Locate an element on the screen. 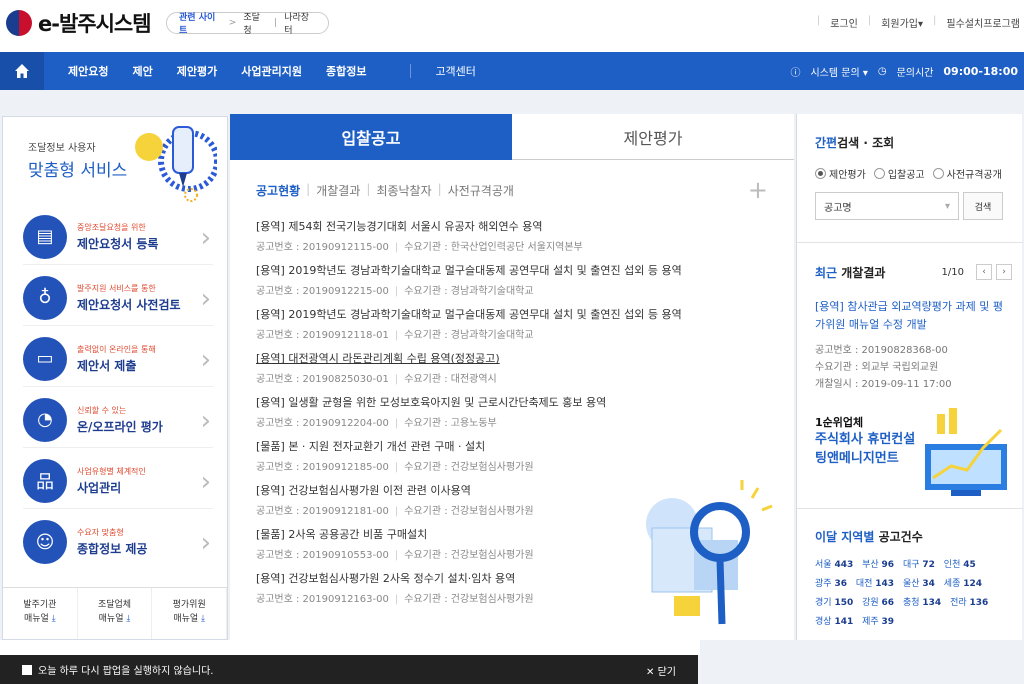 The image size is (1024, 684). next-button: › is located at coordinates (1004, 272).